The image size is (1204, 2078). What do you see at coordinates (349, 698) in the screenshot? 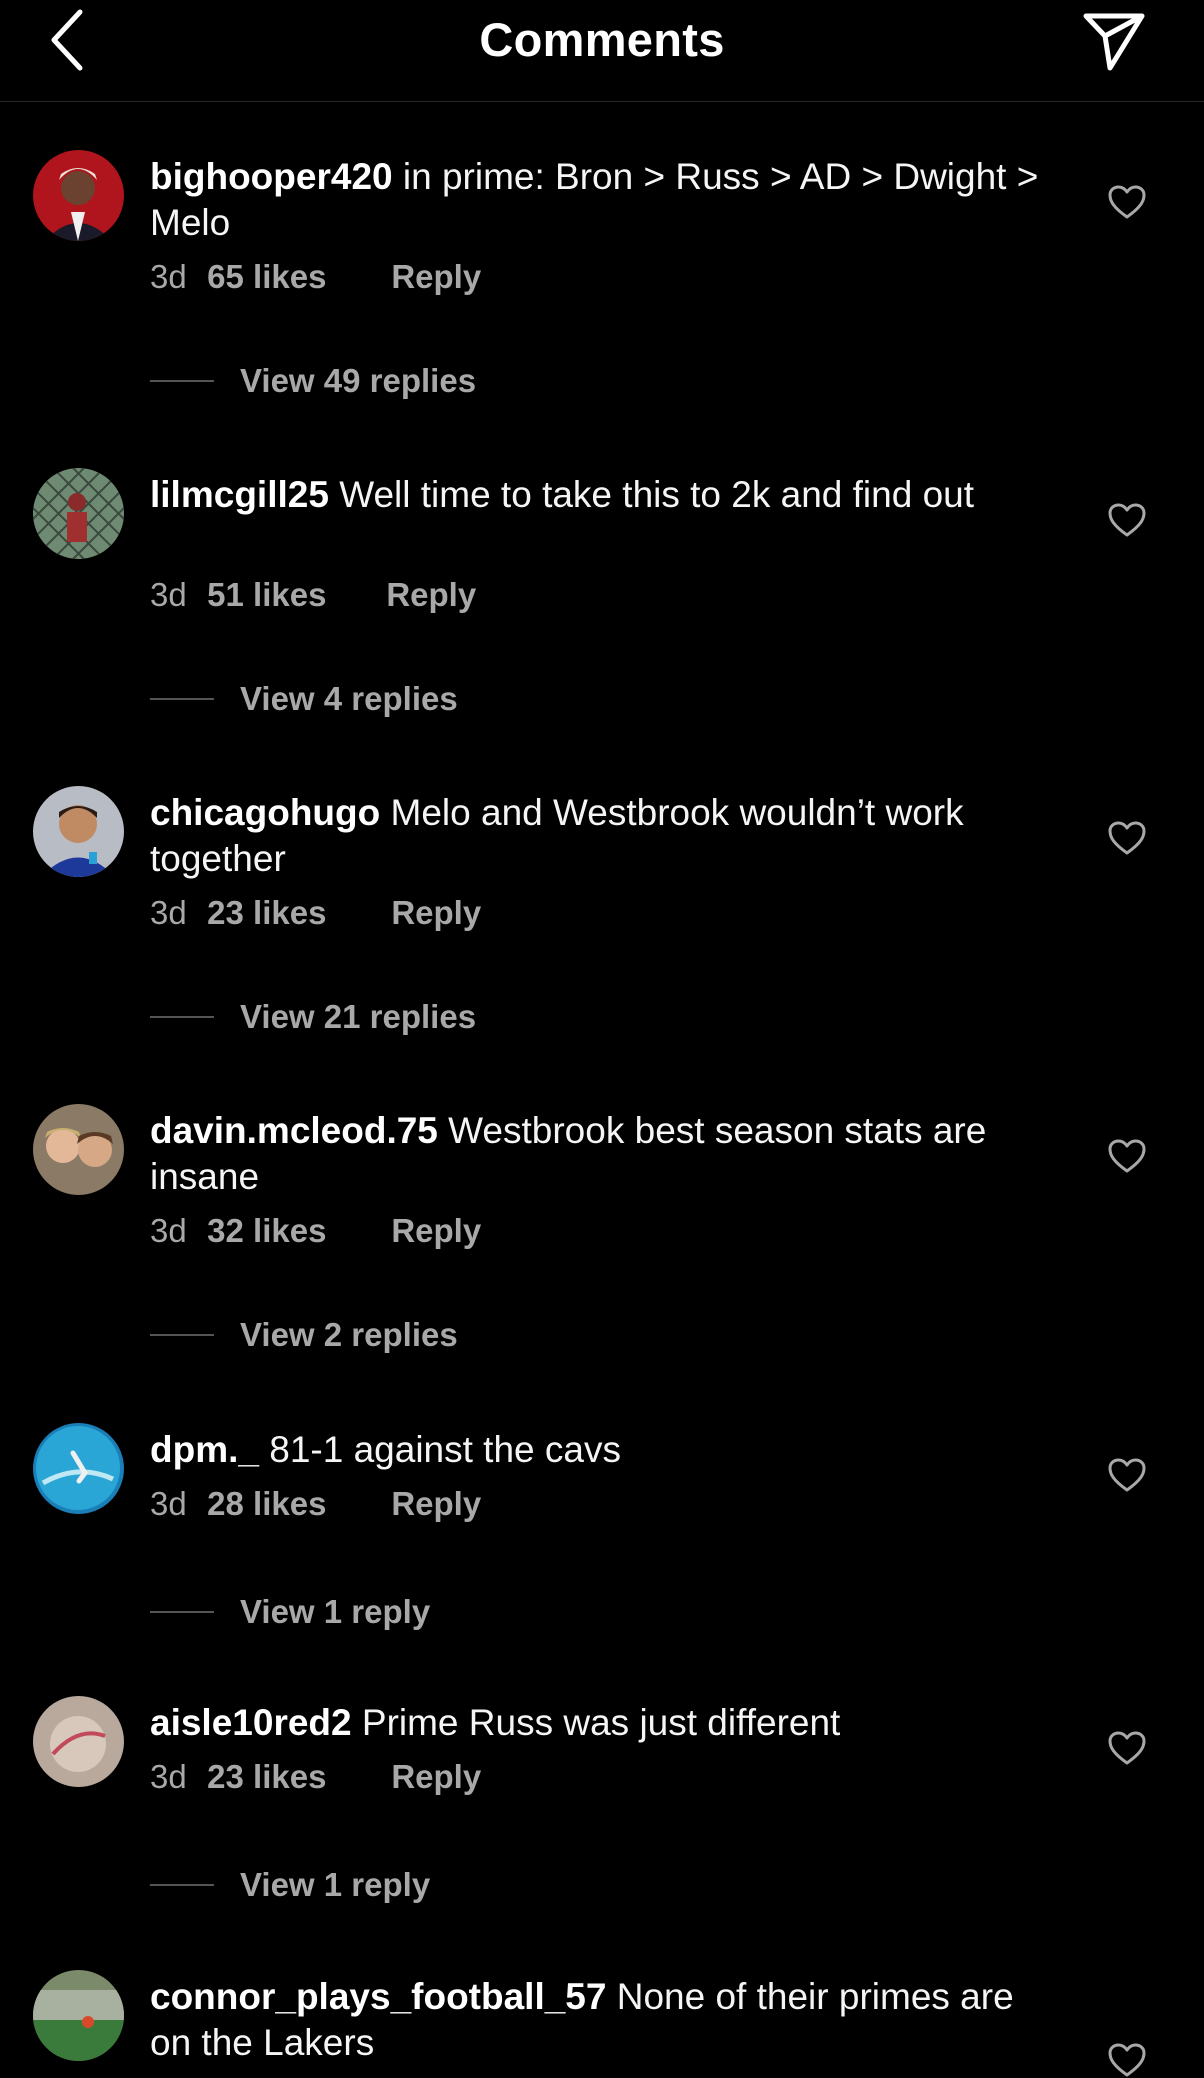
I see `view-replies-label: View 4 replies` at bounding box center [349, 698].